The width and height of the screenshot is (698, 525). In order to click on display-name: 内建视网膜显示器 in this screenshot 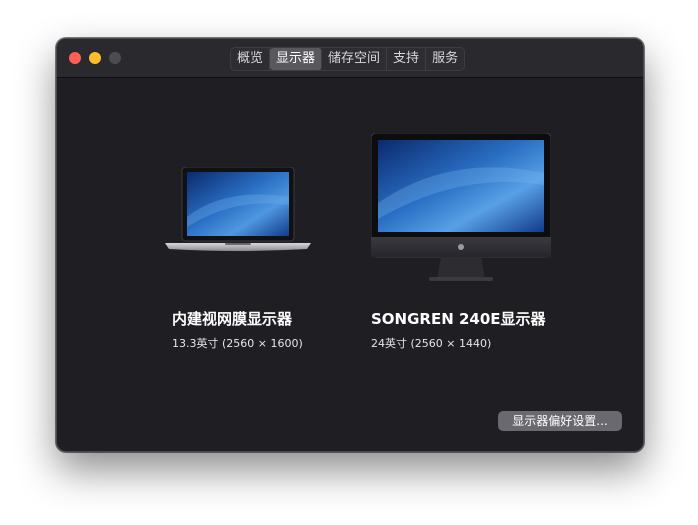, I will do `click(232, 319)`.